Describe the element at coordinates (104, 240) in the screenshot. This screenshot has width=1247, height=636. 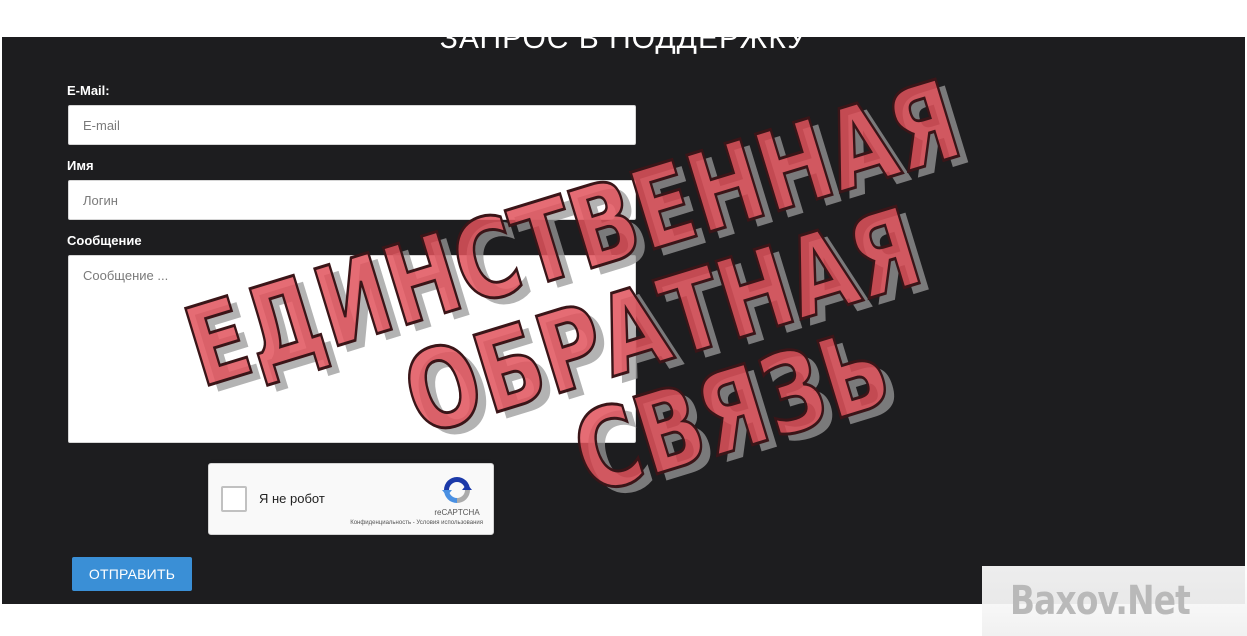
I see `message-label: Сообщение` at that location.